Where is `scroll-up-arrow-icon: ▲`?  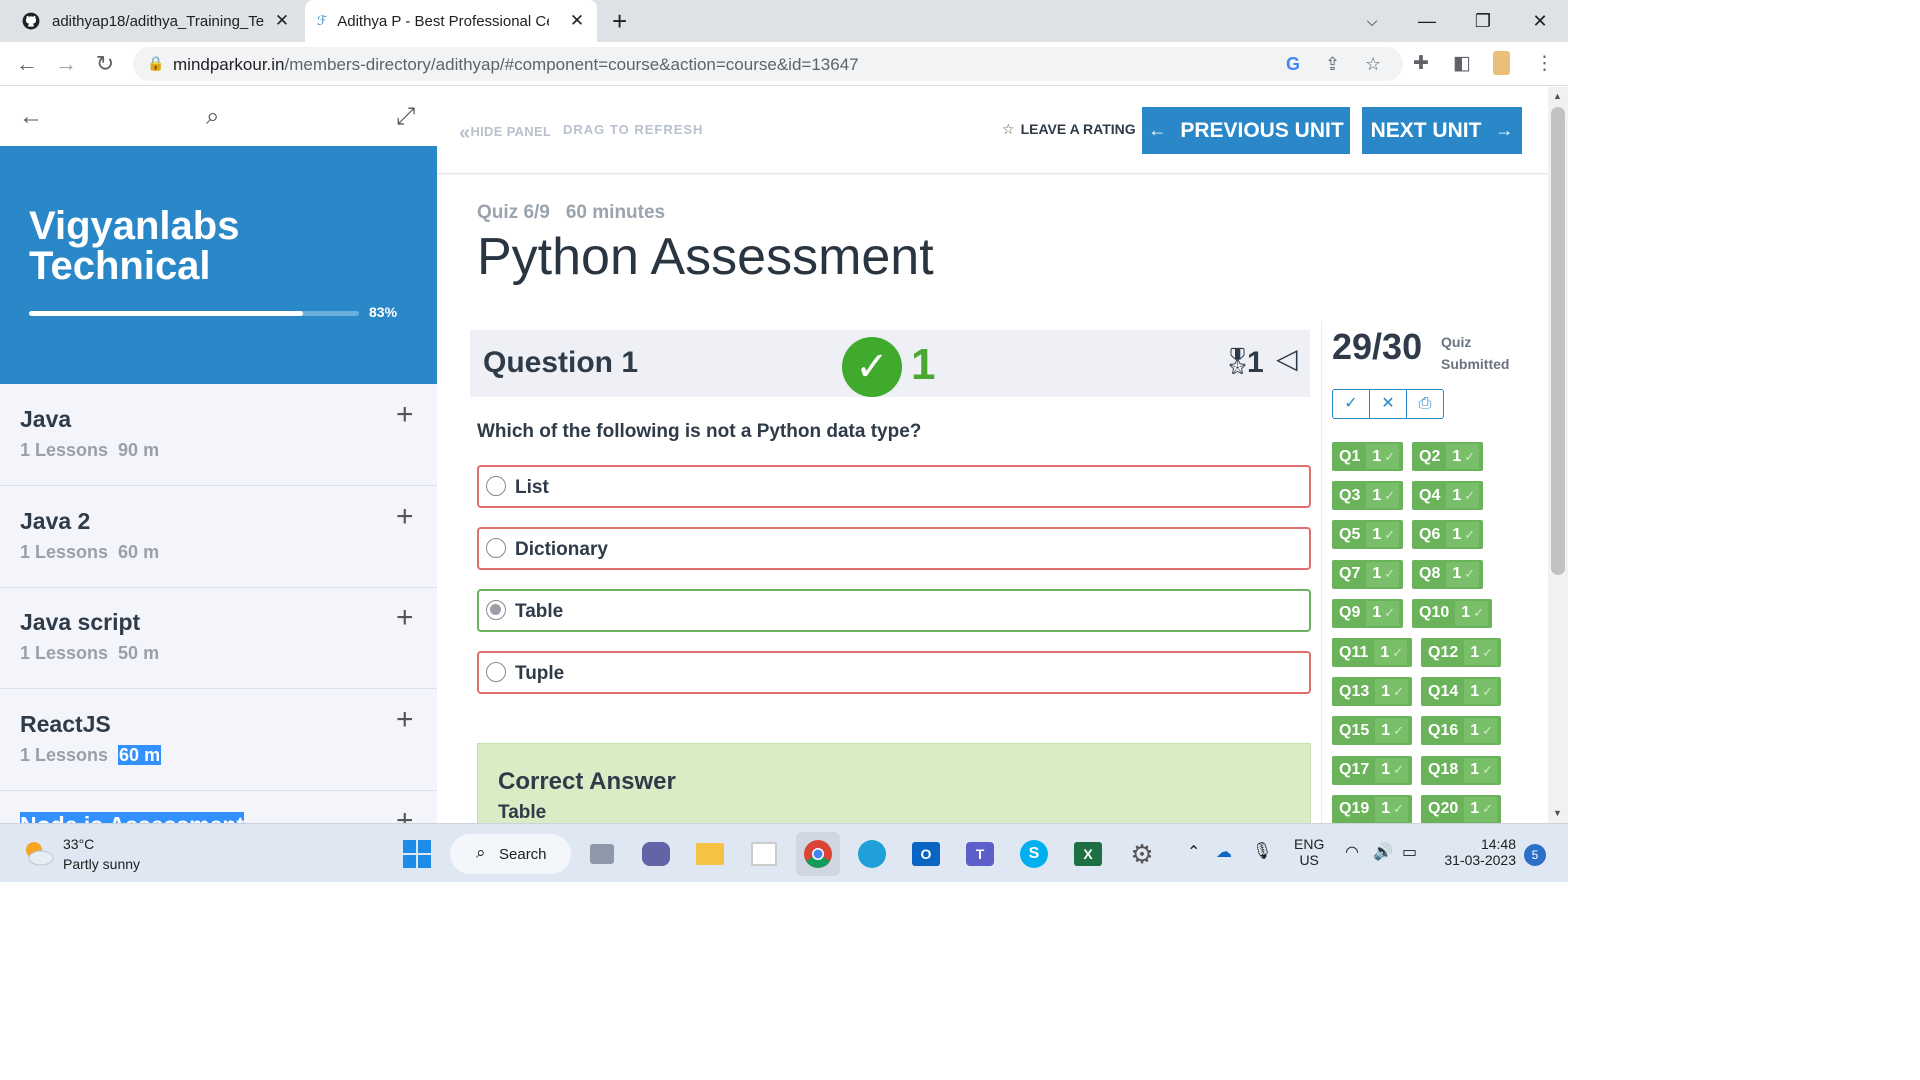 scroll-up-arrow-icon: ▲ is located at coordinates (1557, 96).